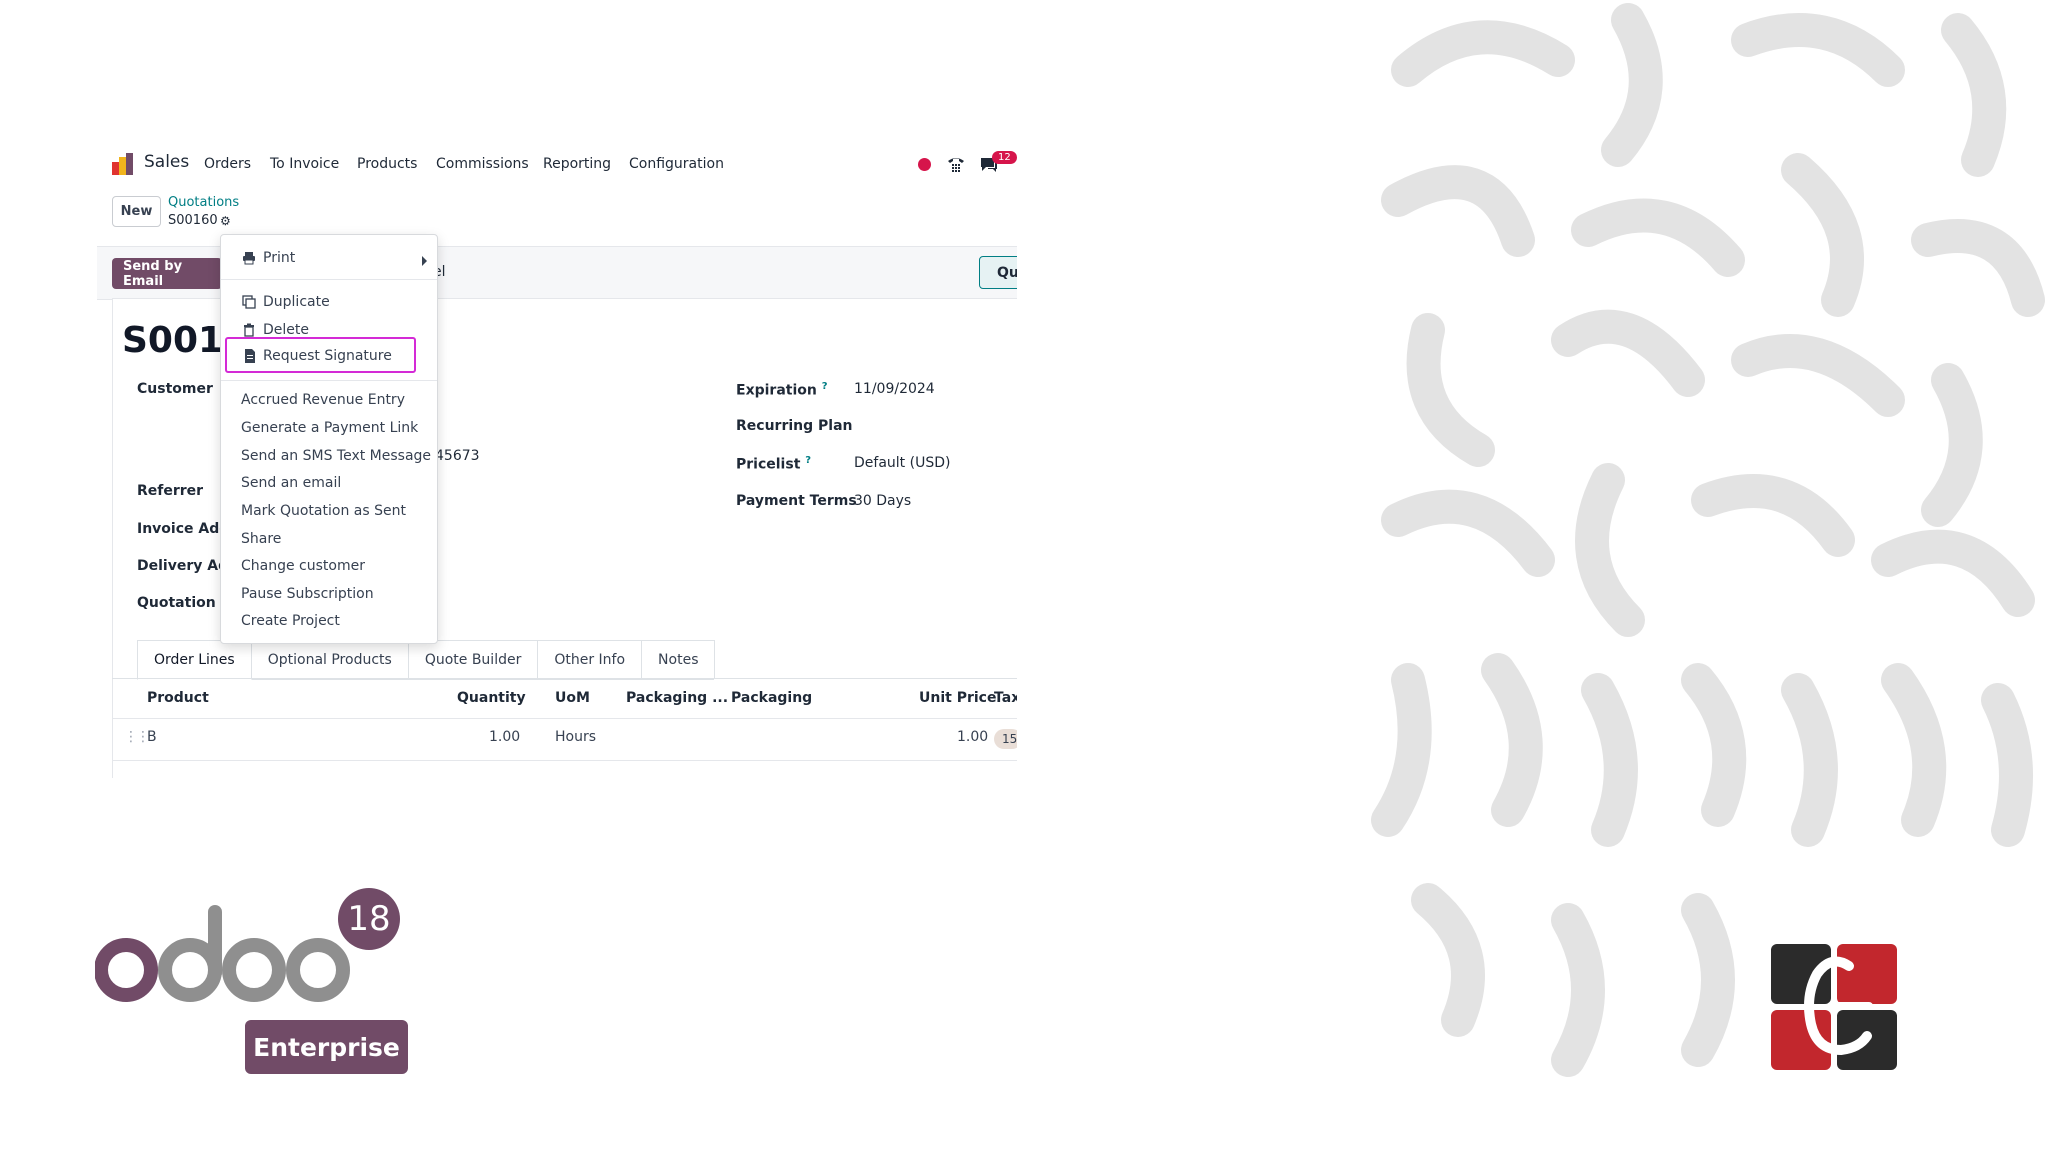 This screenshot has height=1152, width=2048. I want to click on pricelist-label: Pricelist ?, so click(774, 464).